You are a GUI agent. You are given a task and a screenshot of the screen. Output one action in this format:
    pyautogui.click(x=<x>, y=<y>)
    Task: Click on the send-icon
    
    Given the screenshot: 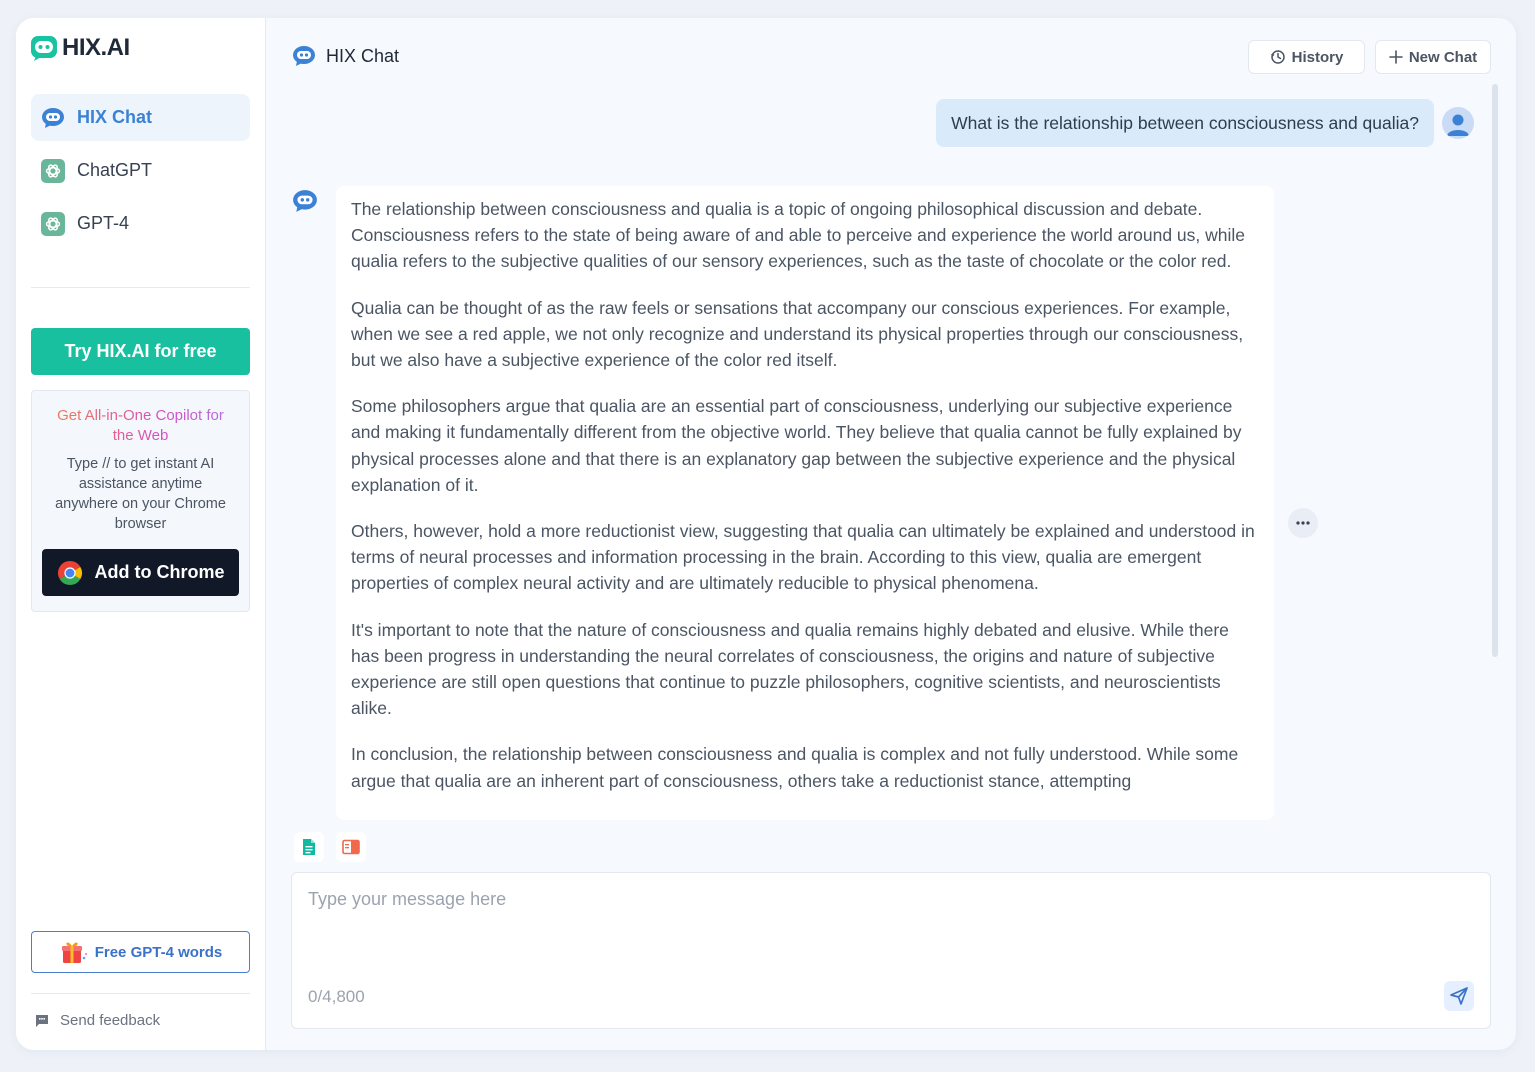 What is the action you would take?
    pyautogui.click(x=1459, y=996)
    